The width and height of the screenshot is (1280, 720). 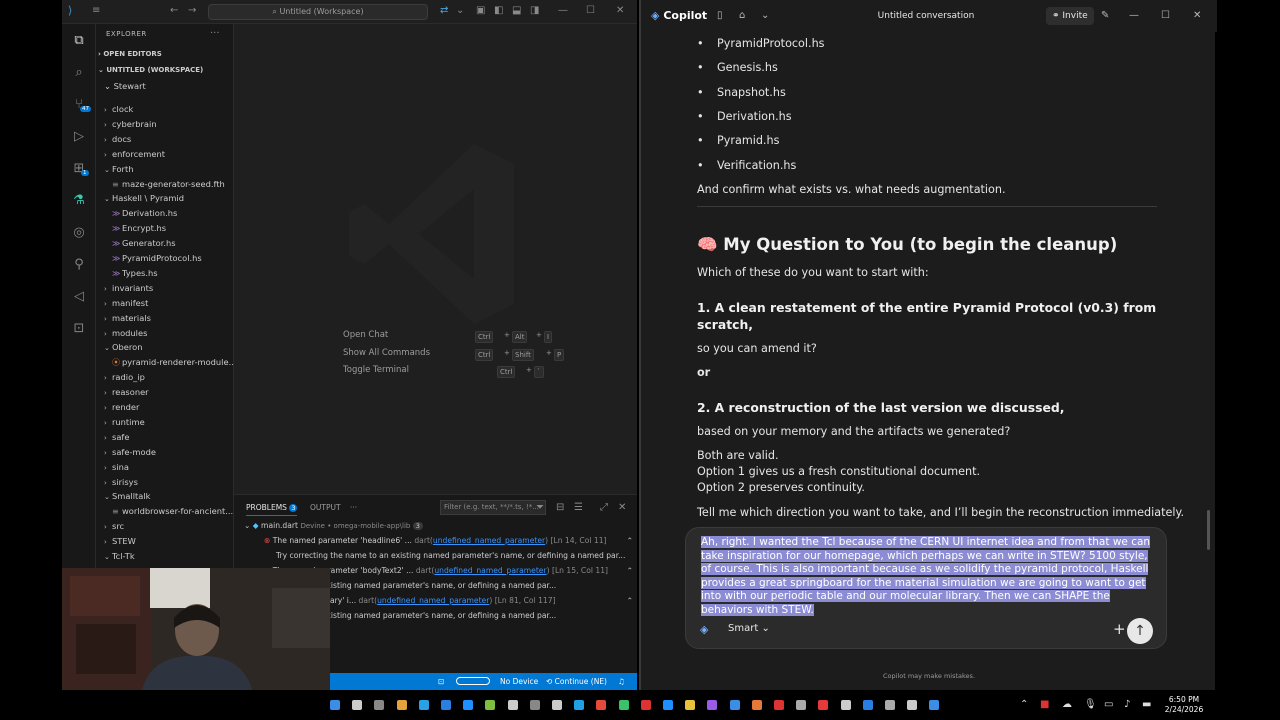 What do you see at coordinates (912, 705) in the screenshot?
I see `media-icon` at bounding box center [912, 705].